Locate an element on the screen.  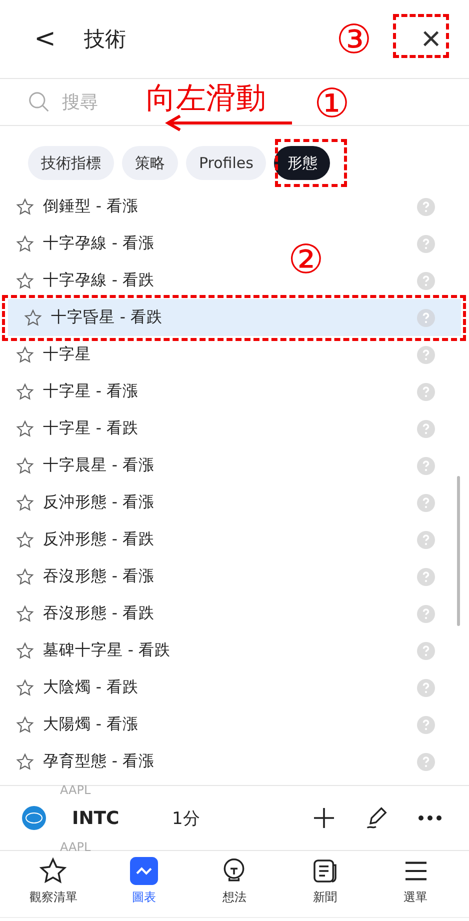
chart-icon is located at coordinates (144, 871).